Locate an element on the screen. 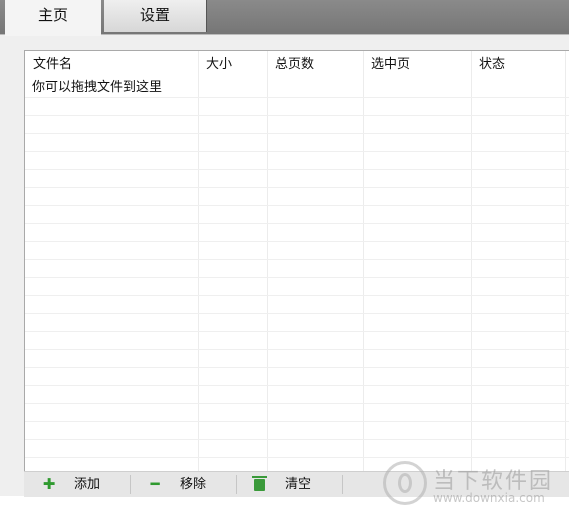 This screenshot has width=569, height=509. minus-icon: ━ is located at coordinates (155, 484).